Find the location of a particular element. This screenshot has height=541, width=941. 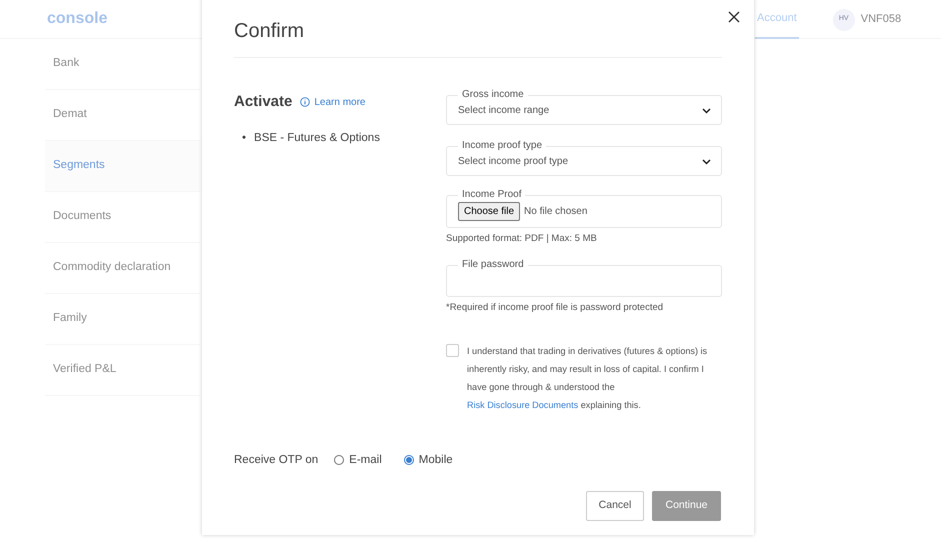

radio-option: Mobile is located at coordinates (428, 460).